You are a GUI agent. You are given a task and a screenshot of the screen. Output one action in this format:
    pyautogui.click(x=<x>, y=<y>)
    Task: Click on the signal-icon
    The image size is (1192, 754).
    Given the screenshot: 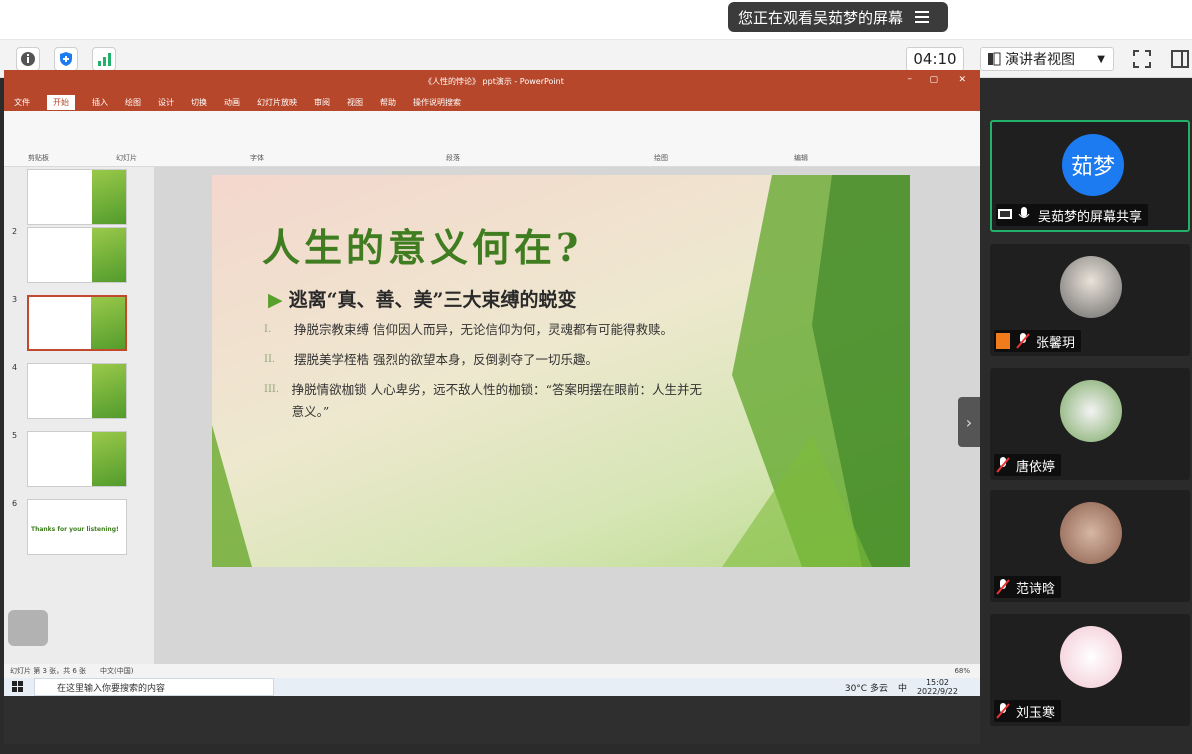 What is the action you would take?
    pyautogui.click(x=104, y=59)
    